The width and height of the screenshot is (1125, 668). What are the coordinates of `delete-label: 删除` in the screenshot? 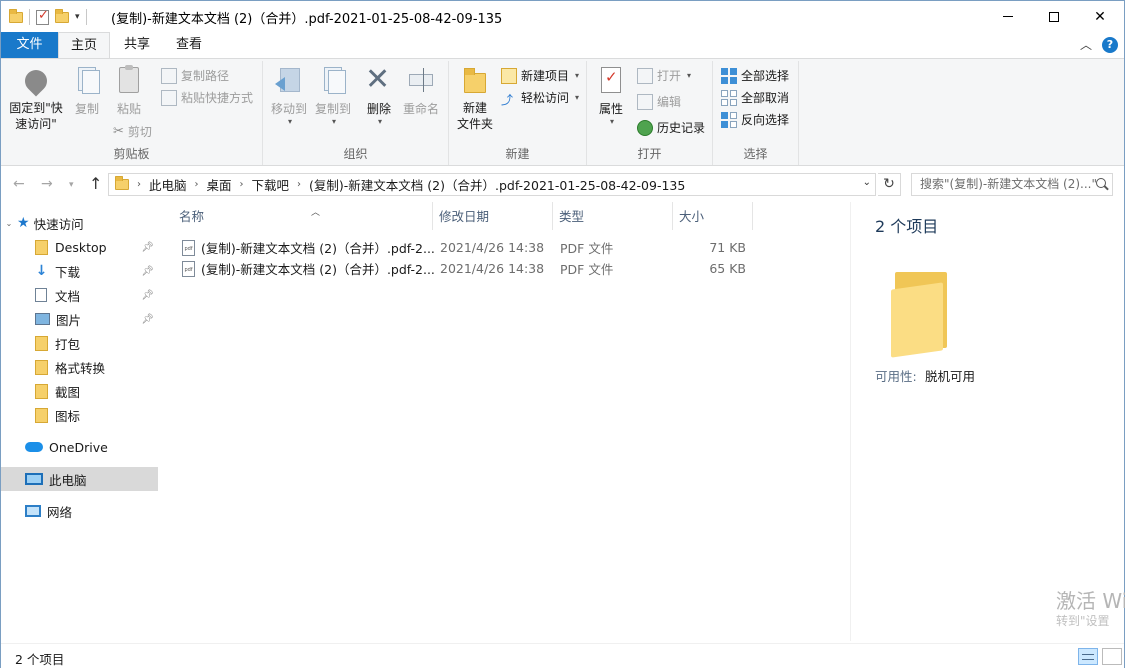 It's located at (378, 109).